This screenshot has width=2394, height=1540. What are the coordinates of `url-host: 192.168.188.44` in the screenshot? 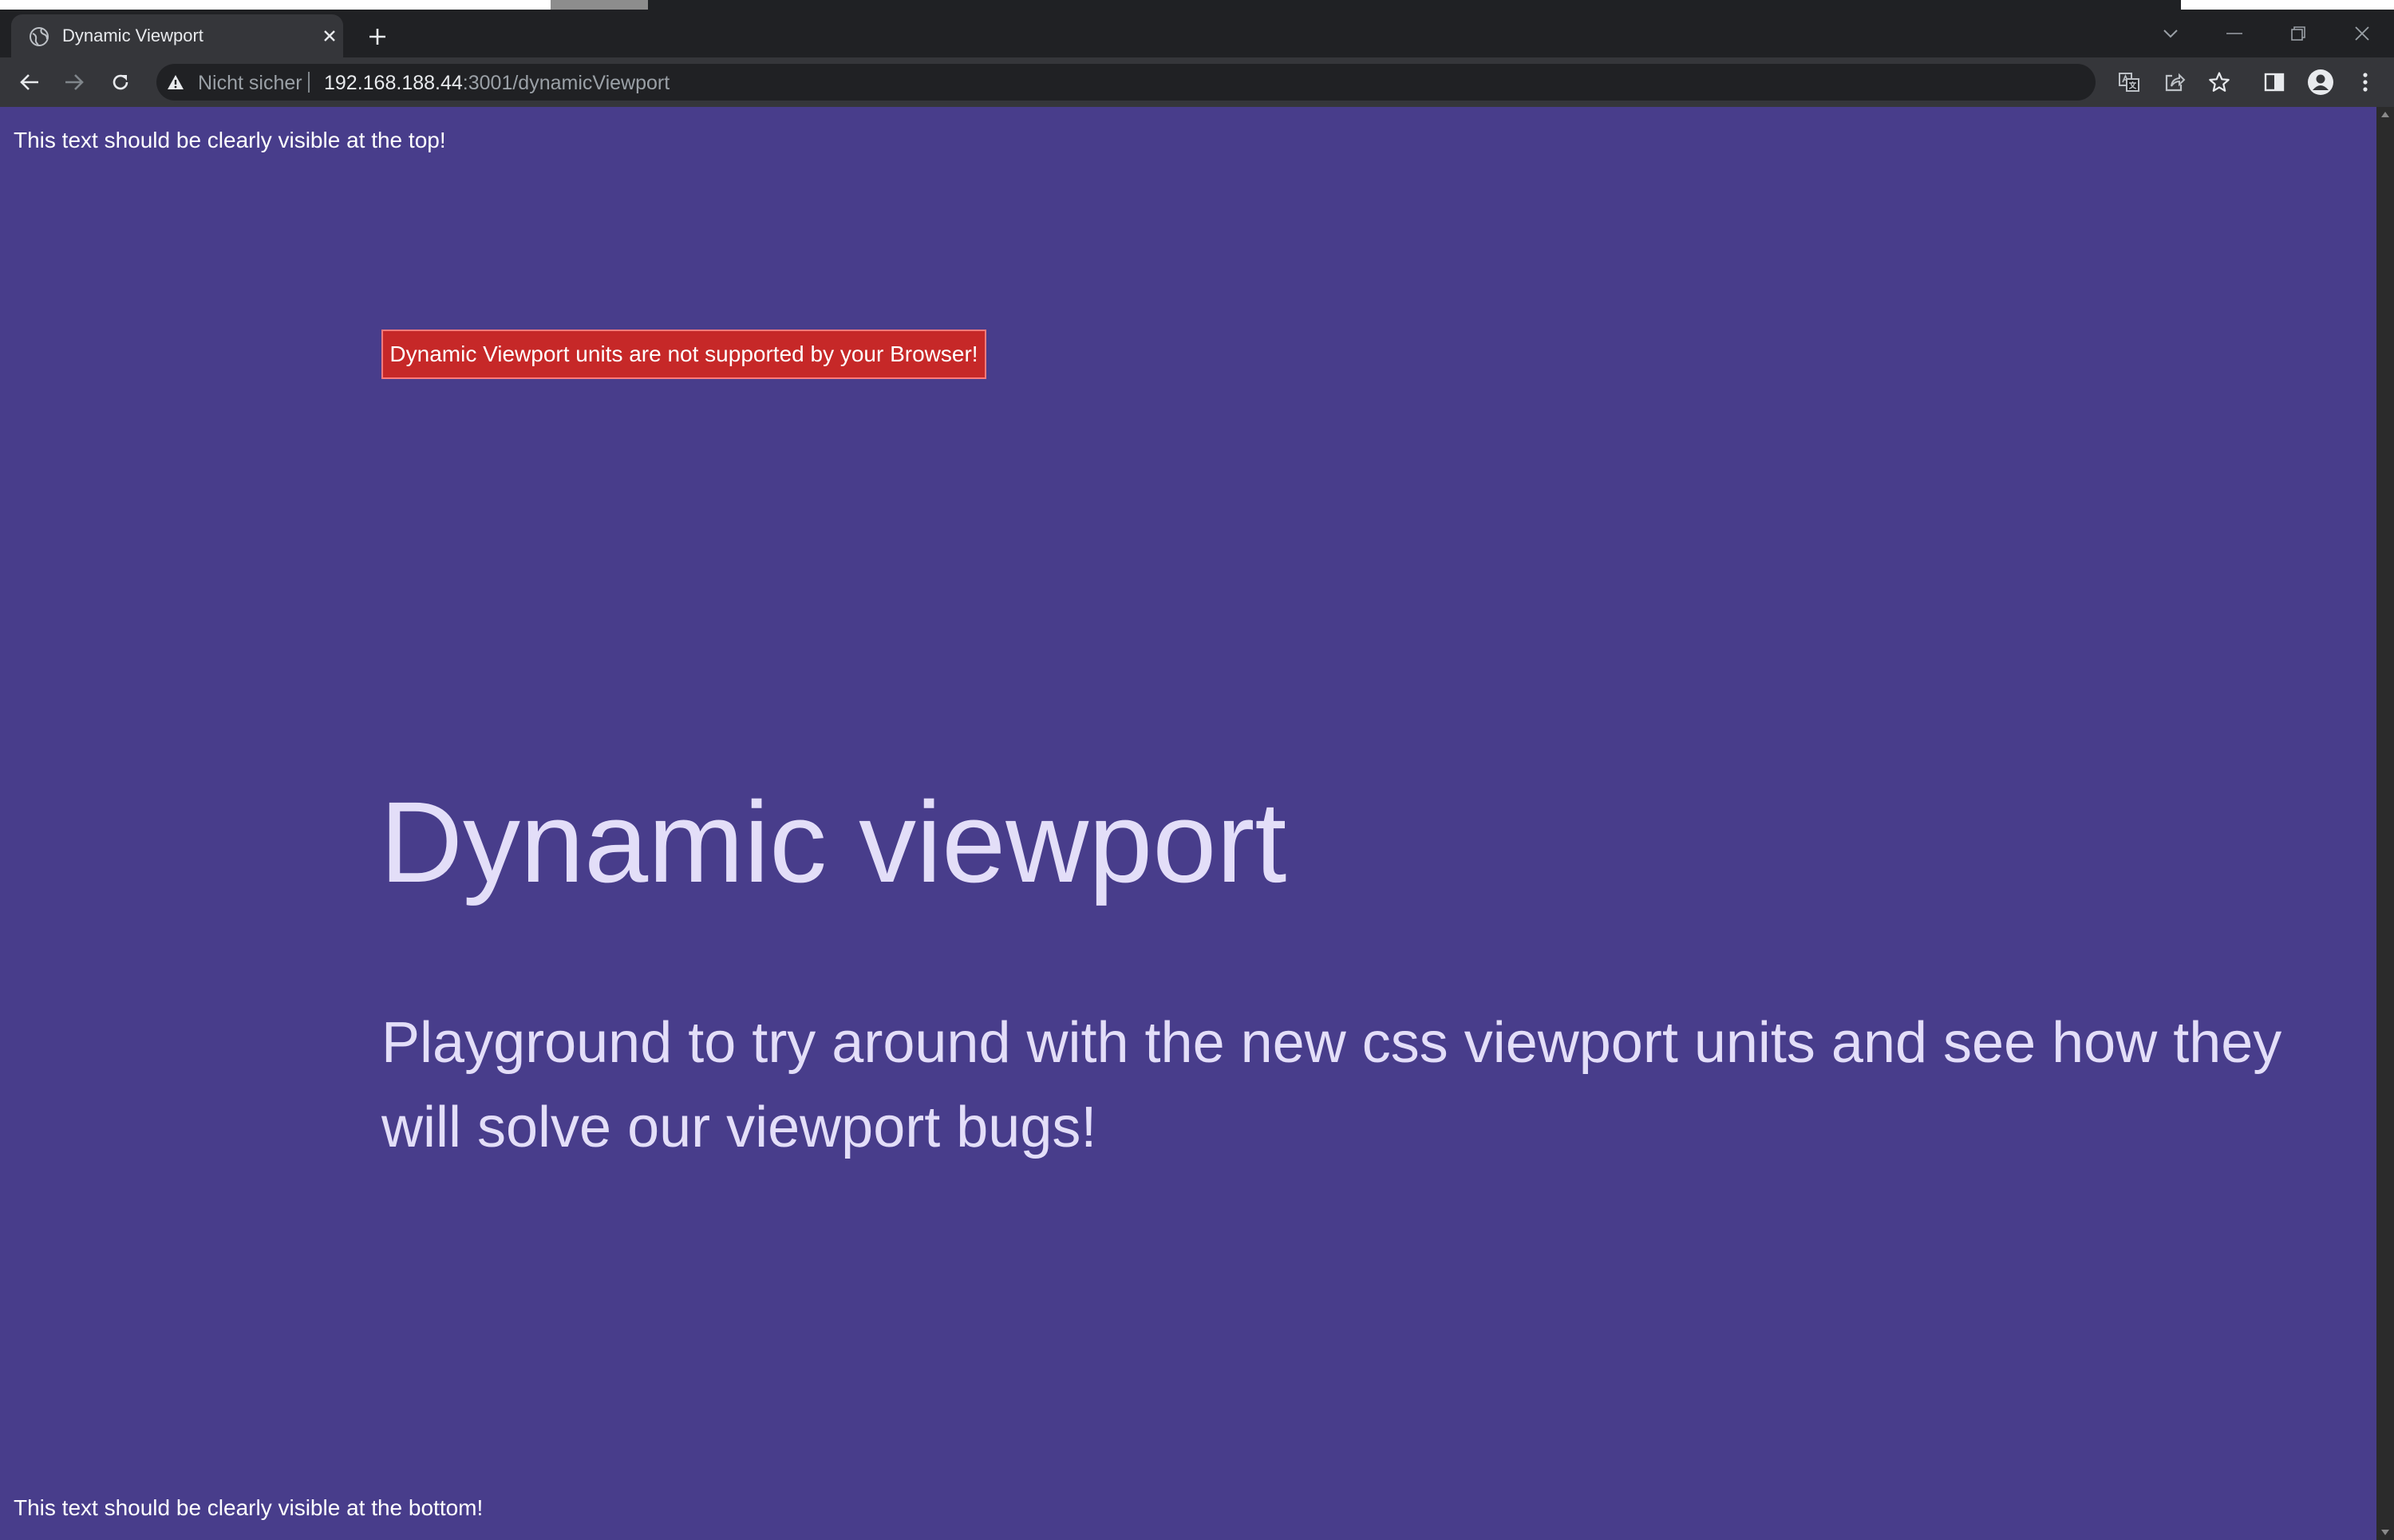 It's located at (393, 83).